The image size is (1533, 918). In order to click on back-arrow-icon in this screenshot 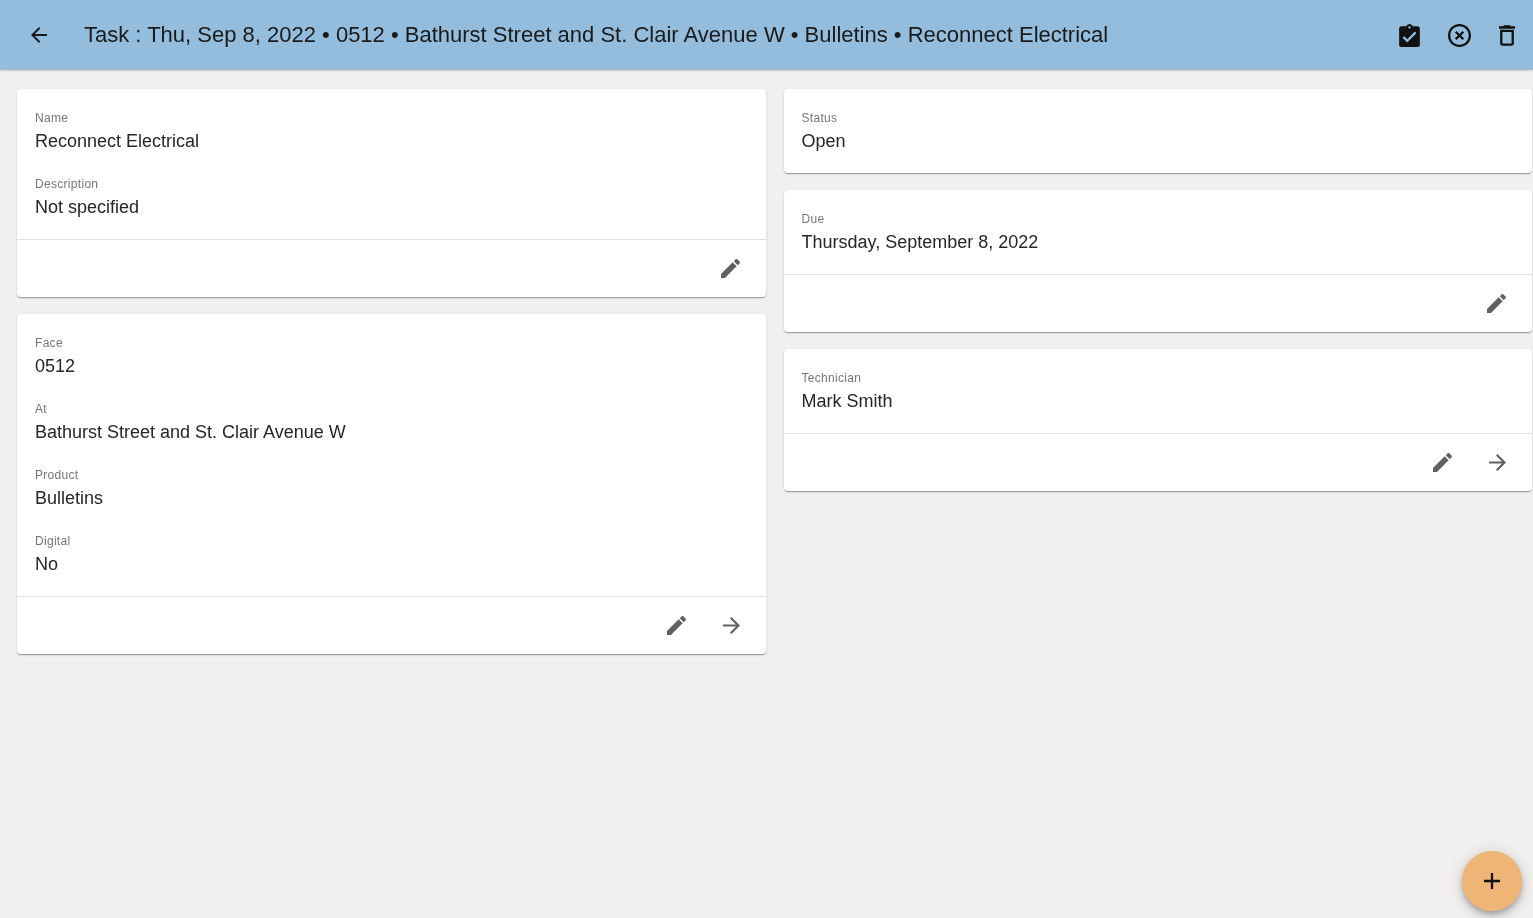, I will do `click(39, 35)`.